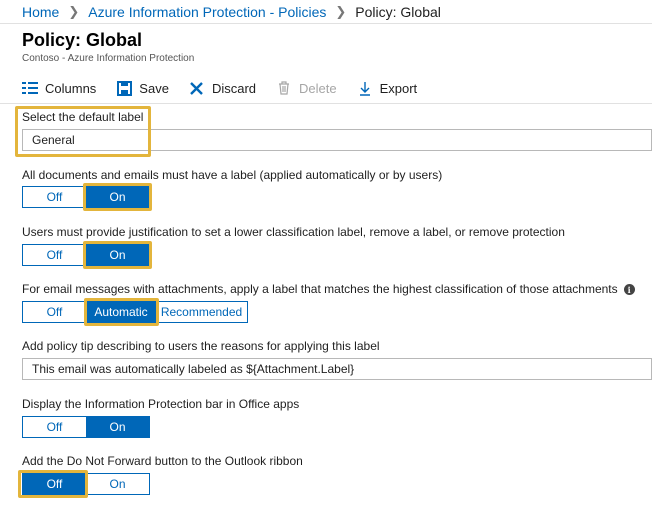 The image size is (652, 506). I want to click on save-label: Save, so click(154, 88).